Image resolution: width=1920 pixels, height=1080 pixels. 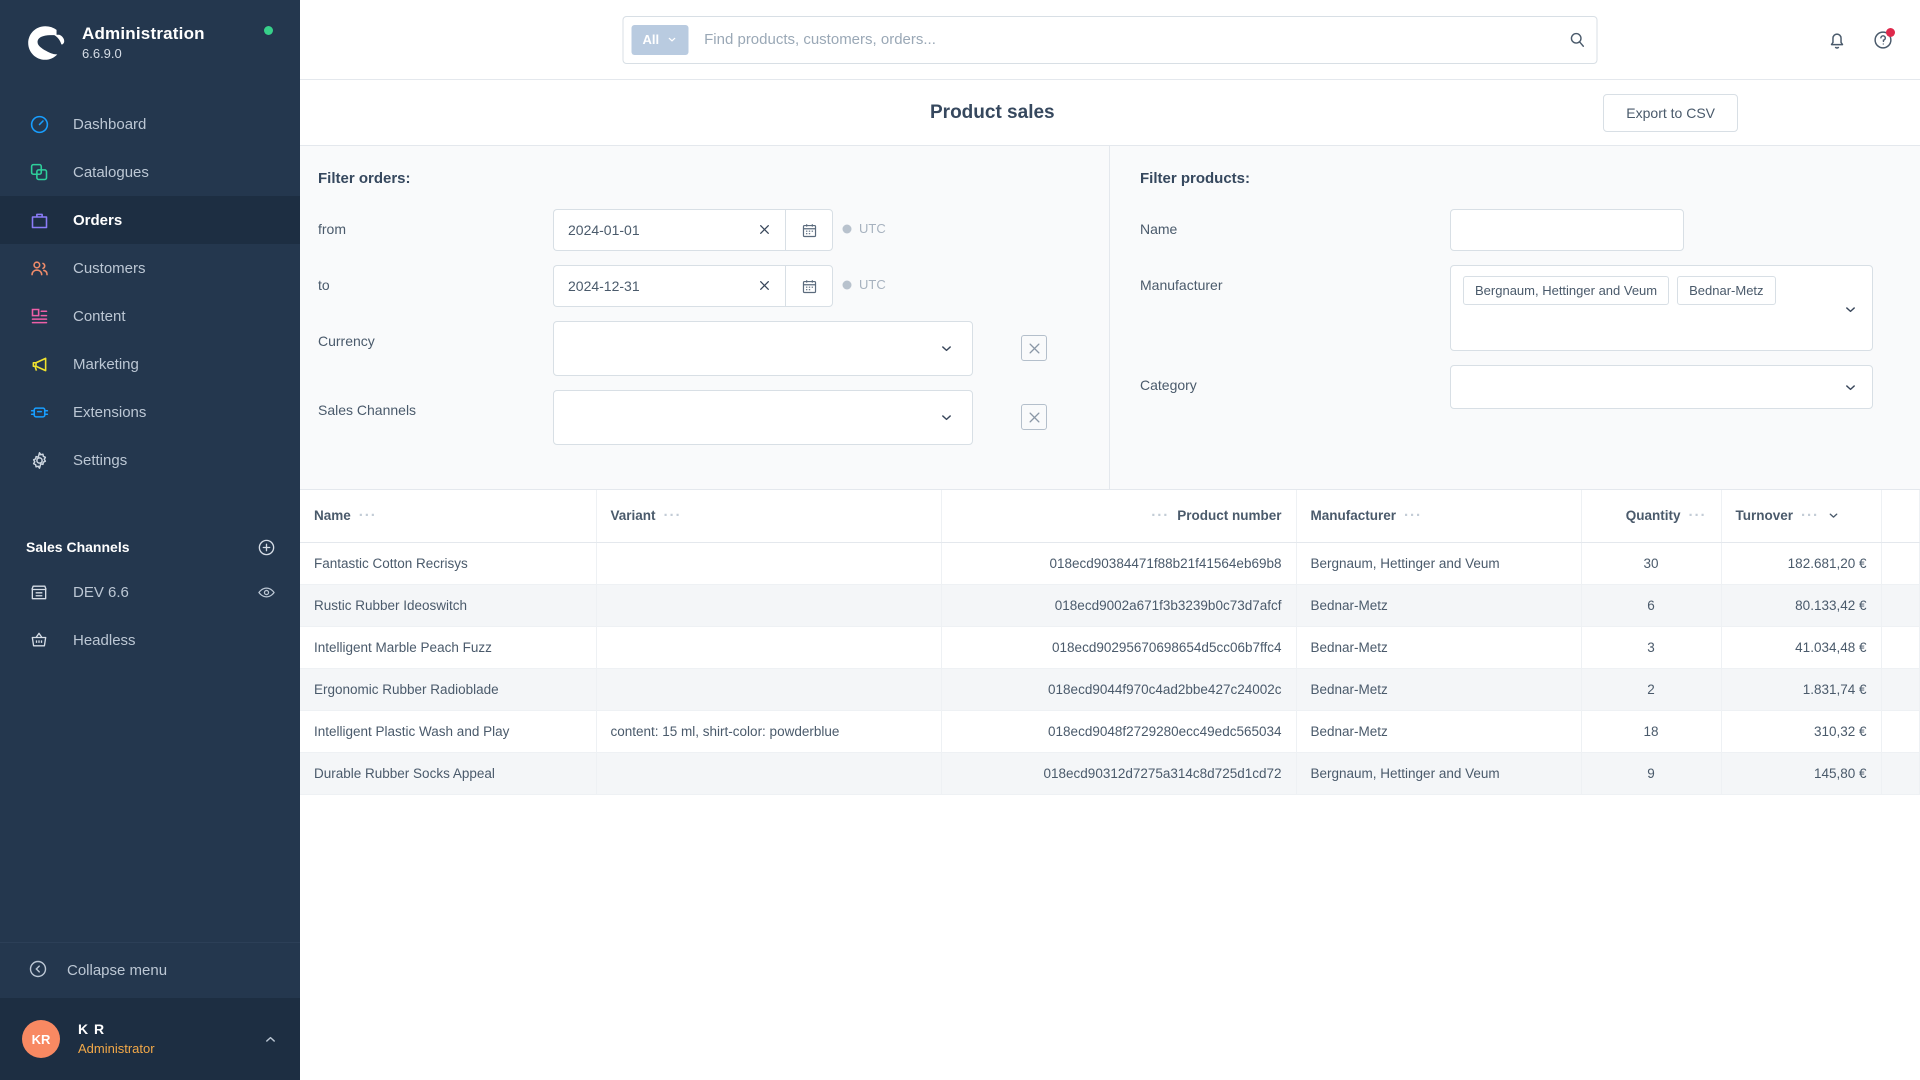 I want to click on cell-name: Intelligent Plastic Wash and Play, so click(x=448, y=731).